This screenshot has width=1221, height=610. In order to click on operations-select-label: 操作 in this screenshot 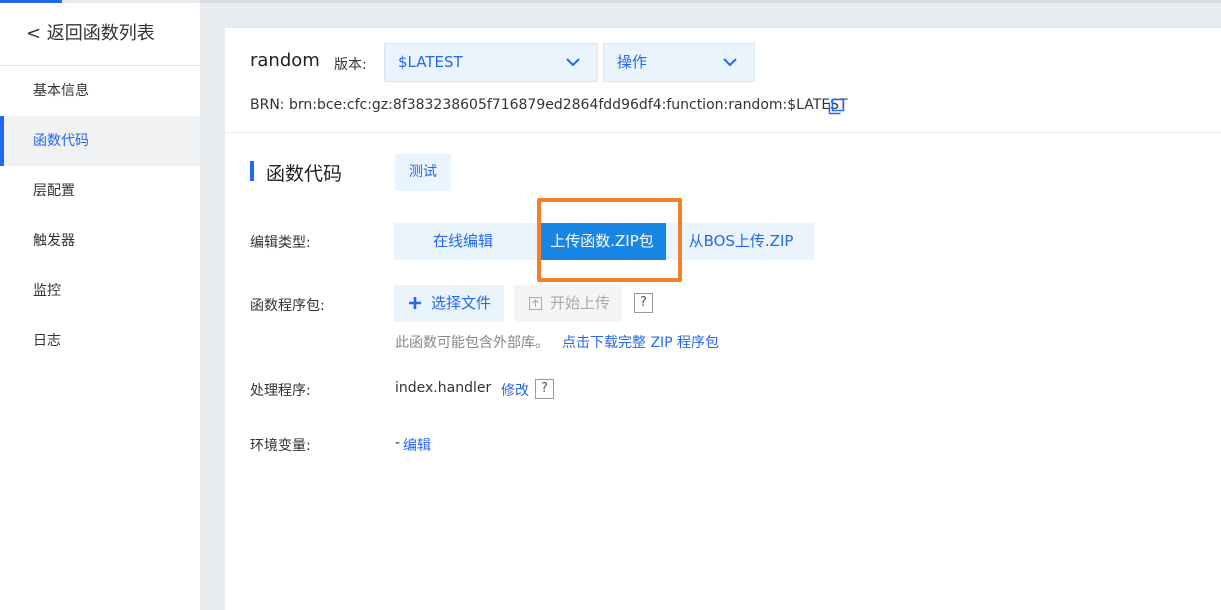, I will do `click(632, 62)`.